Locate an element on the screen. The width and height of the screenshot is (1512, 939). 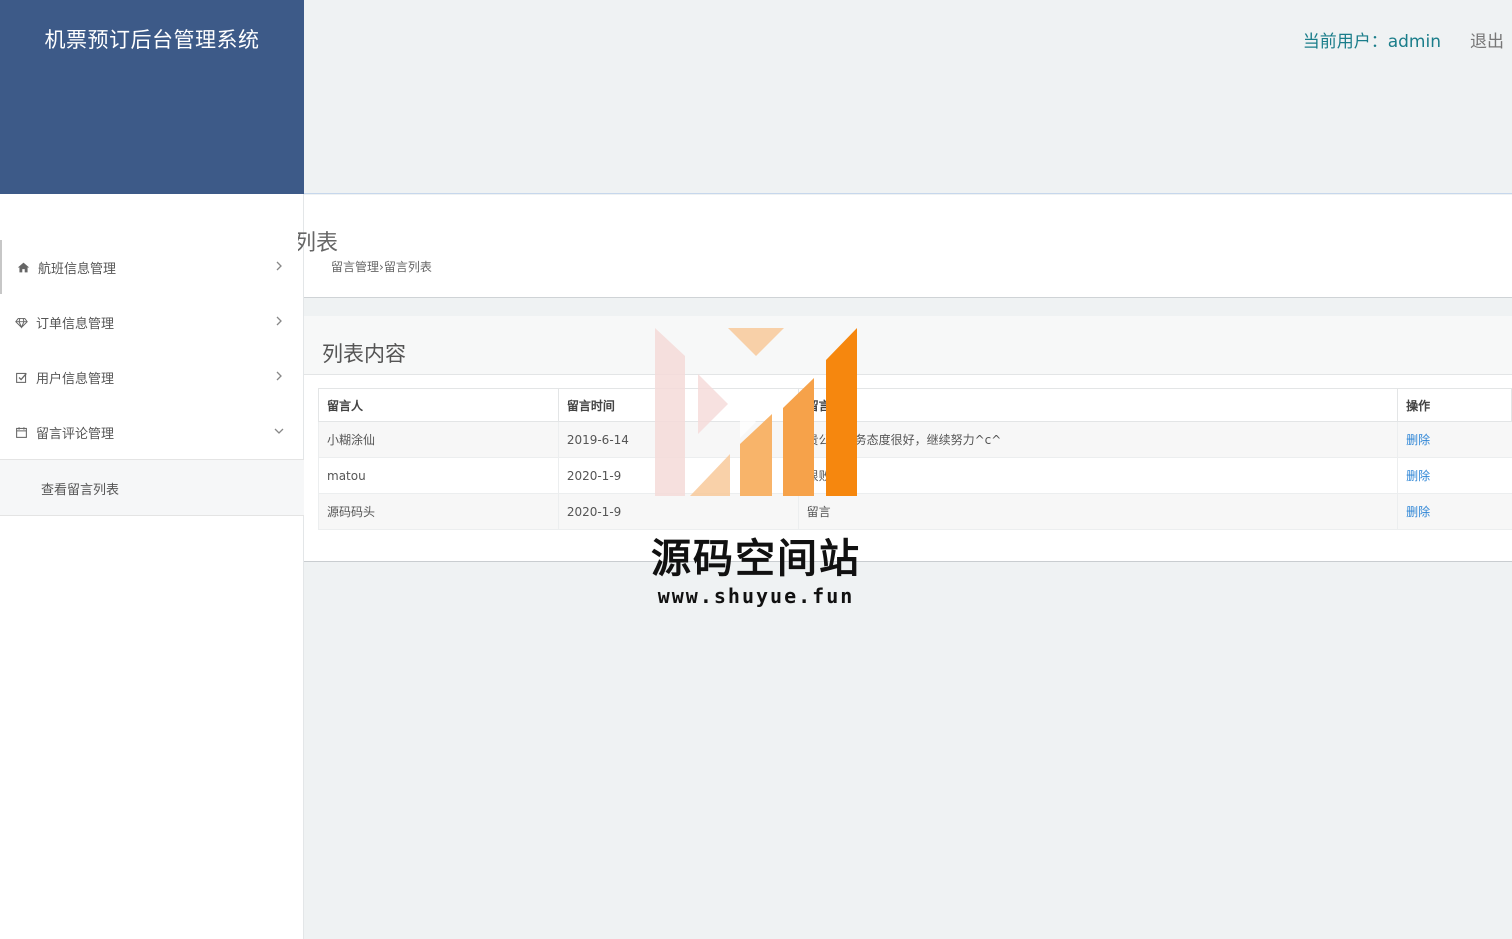
watermark-name: 源码空间站 is located at coordinates (756, 558).